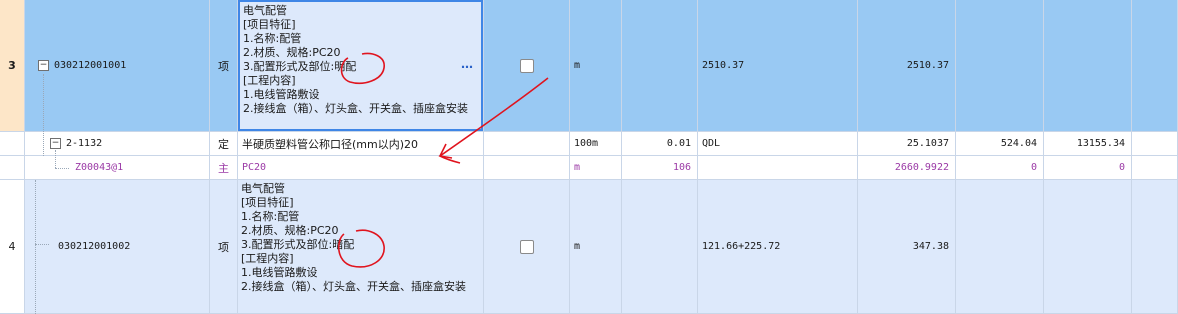 This screenshot has height=314, width=1178. Describe the element at coordinates (660, 144) in the screenshot. I see `coefficient: 0.01` at that location.